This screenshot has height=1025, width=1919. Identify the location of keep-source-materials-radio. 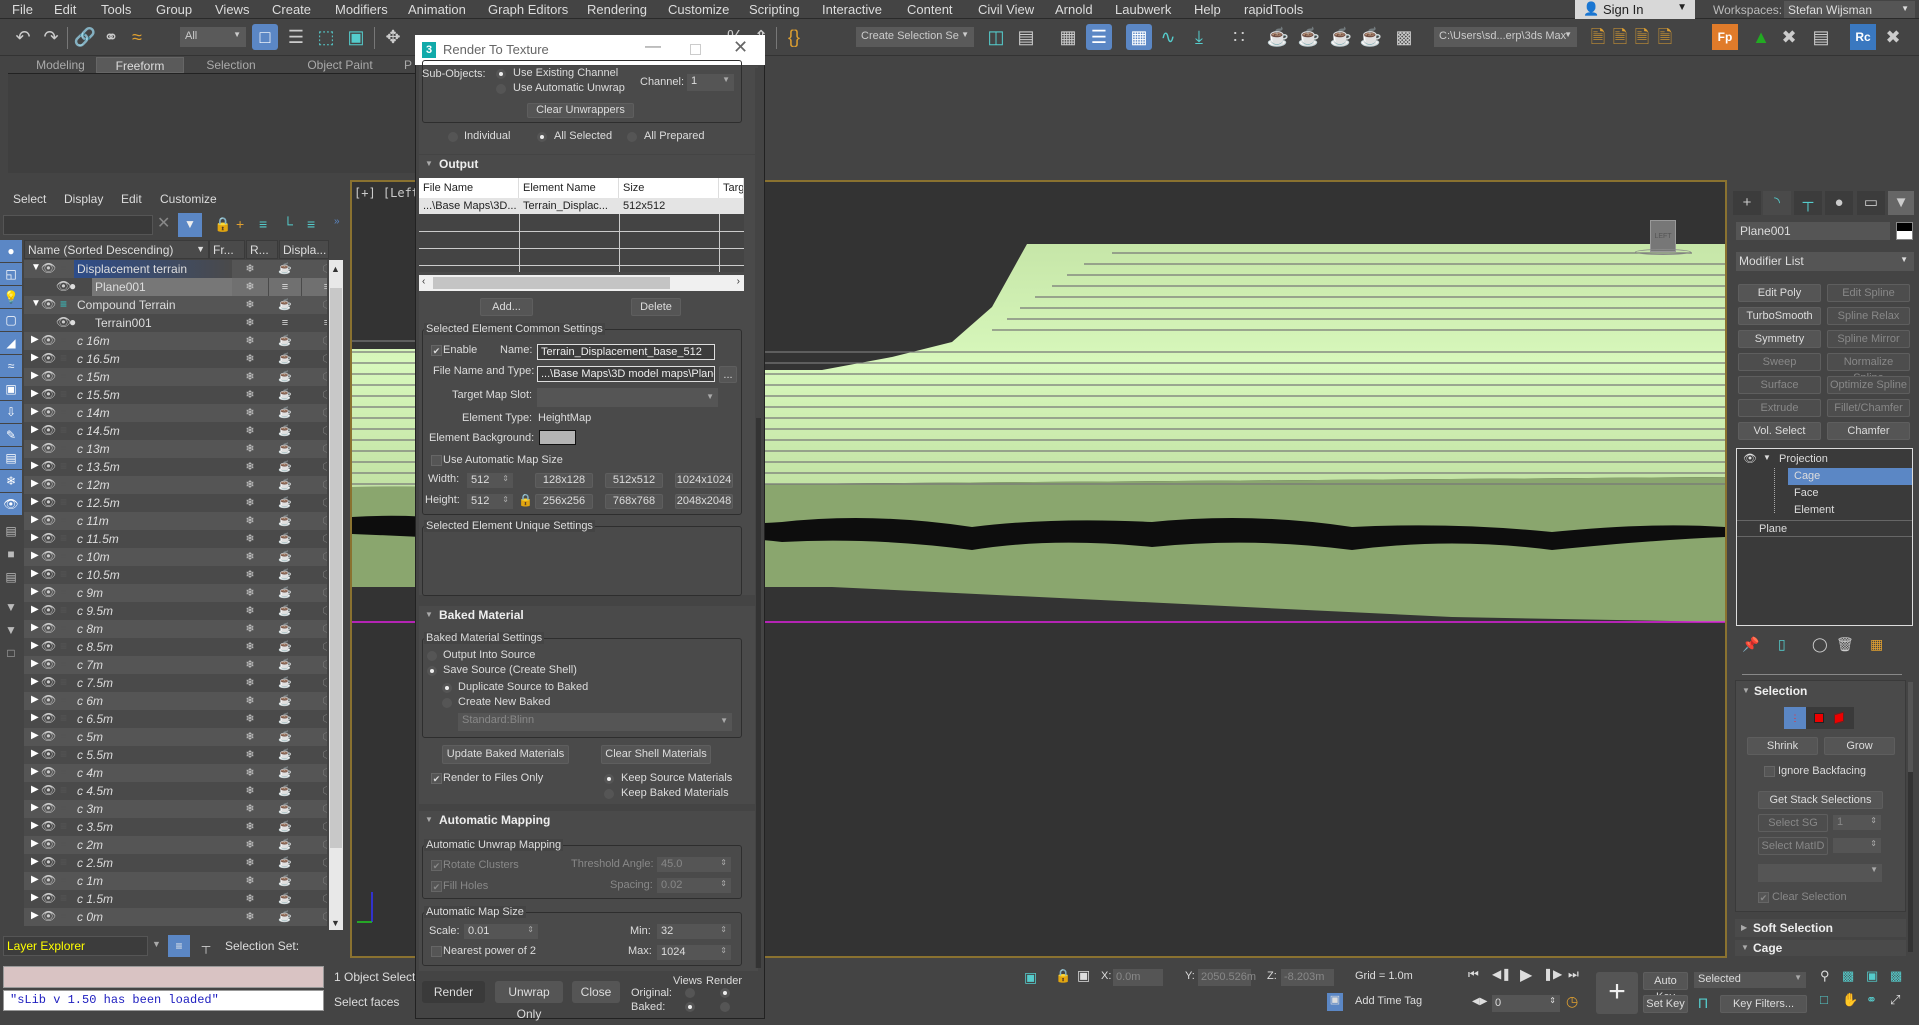
(609, 779).